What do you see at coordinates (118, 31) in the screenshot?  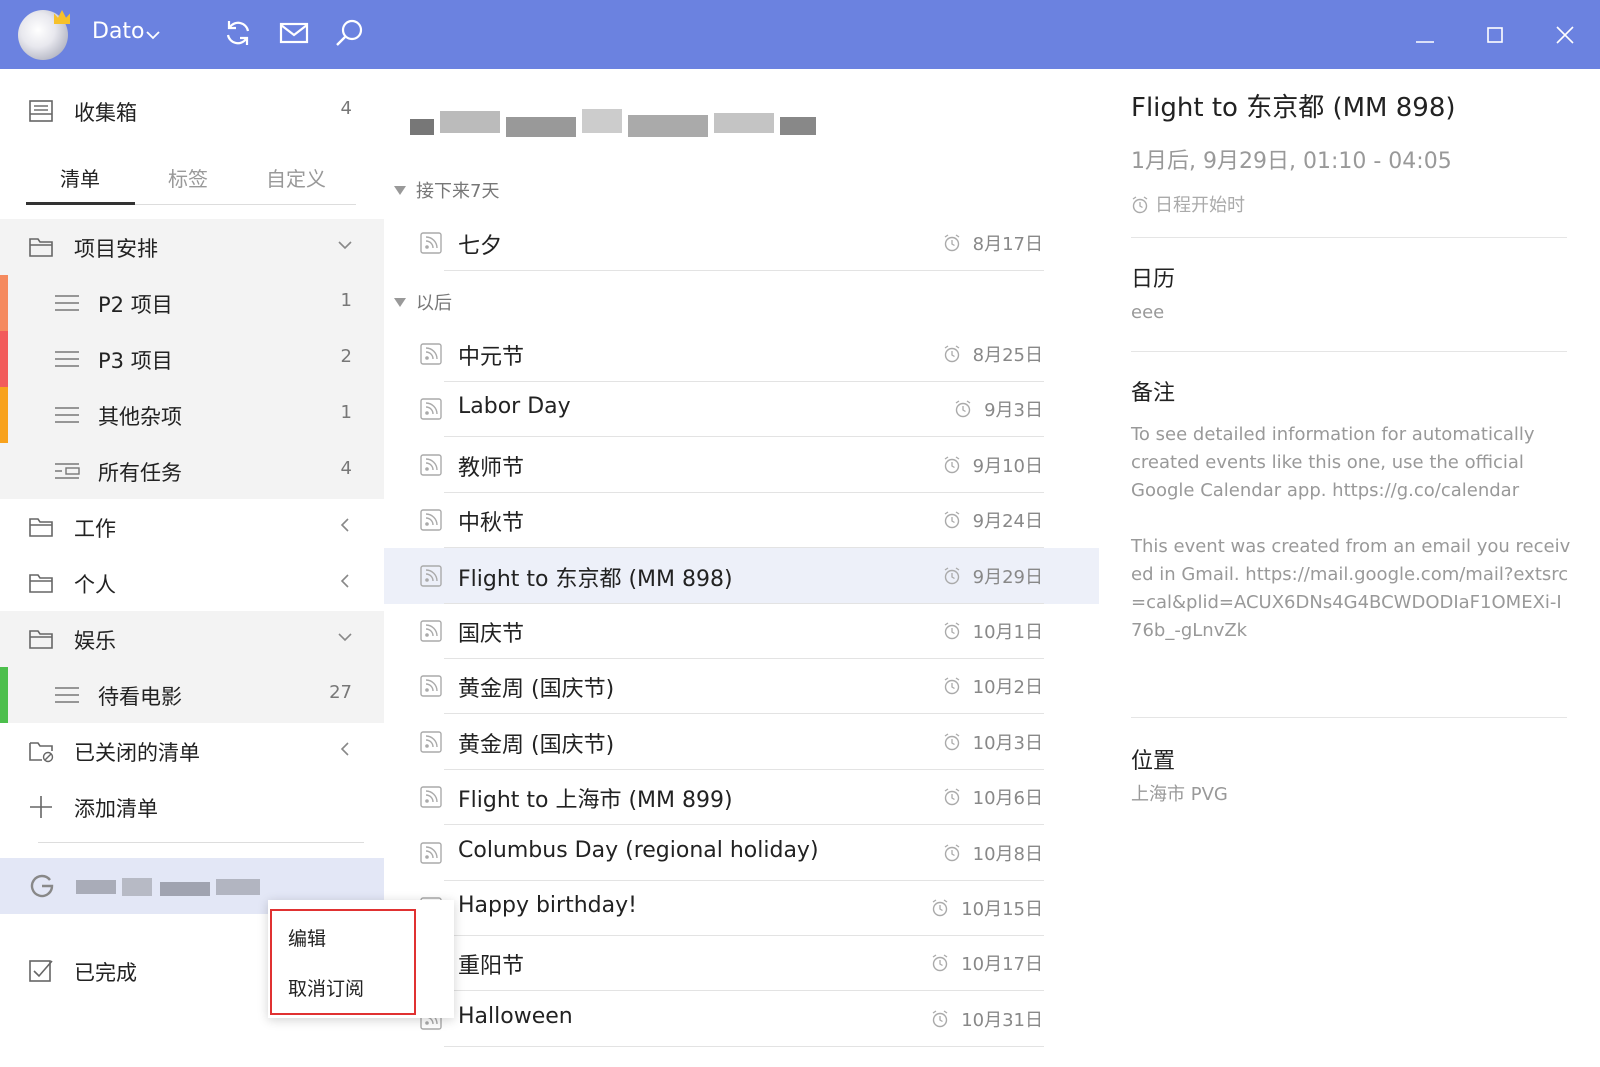 I see `username: Dato` at bounding box center [118, 31].